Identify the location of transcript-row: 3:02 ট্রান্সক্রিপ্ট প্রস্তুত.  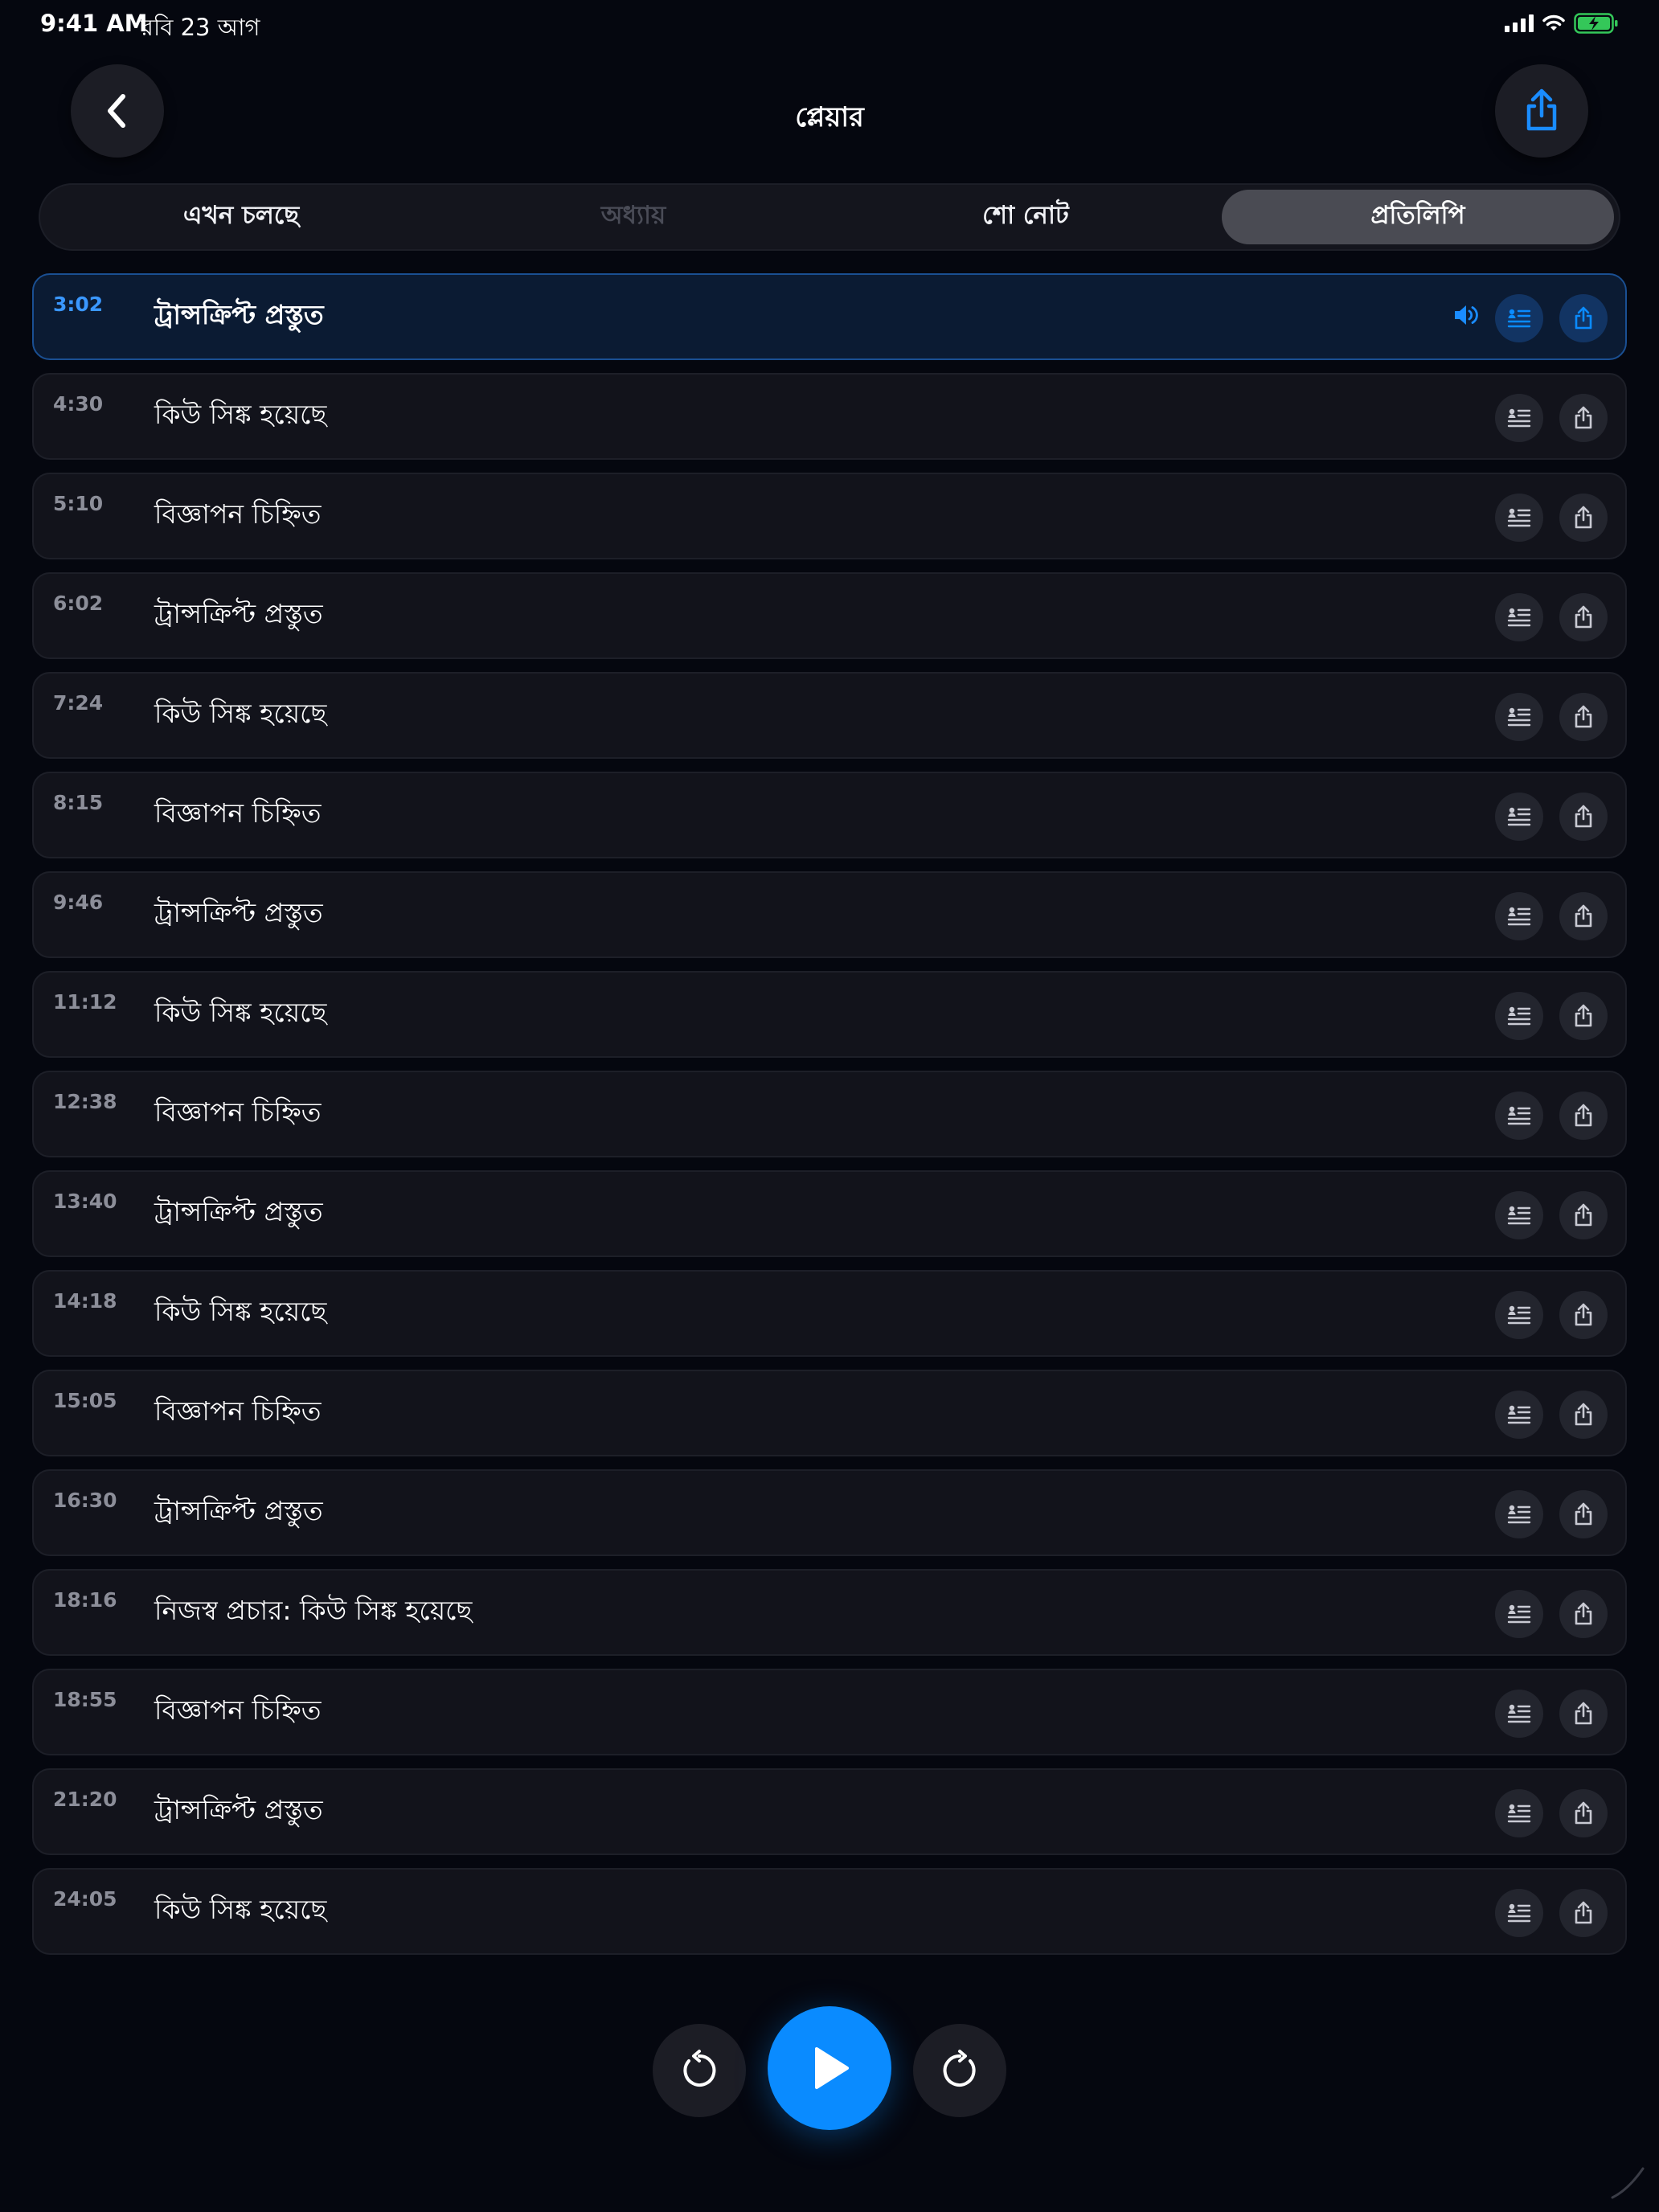
(829, 316).